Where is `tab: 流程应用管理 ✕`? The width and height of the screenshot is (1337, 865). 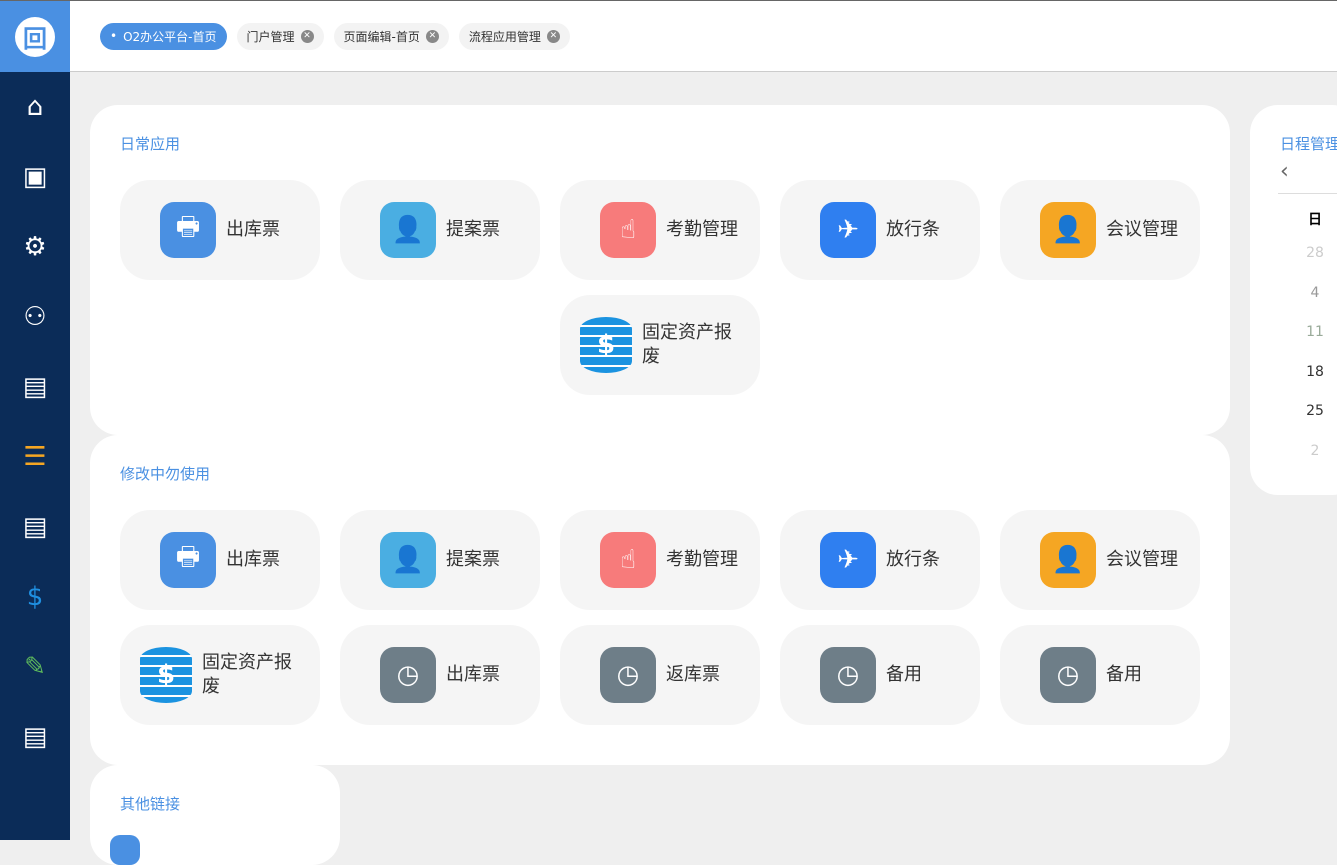 tab: 流程应用管理 ✕ is located at coordinates (514, 36).